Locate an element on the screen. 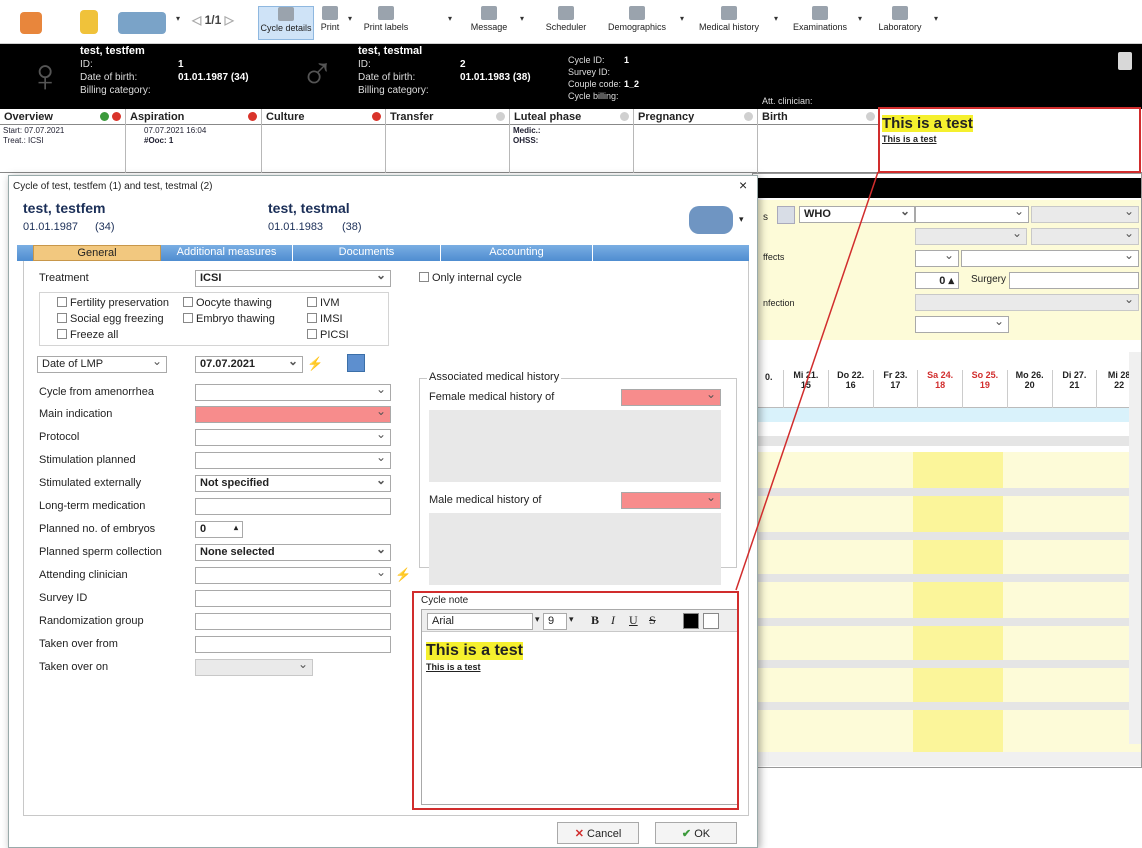  vertical-scrollbar is located at coordinates (1135, 548).